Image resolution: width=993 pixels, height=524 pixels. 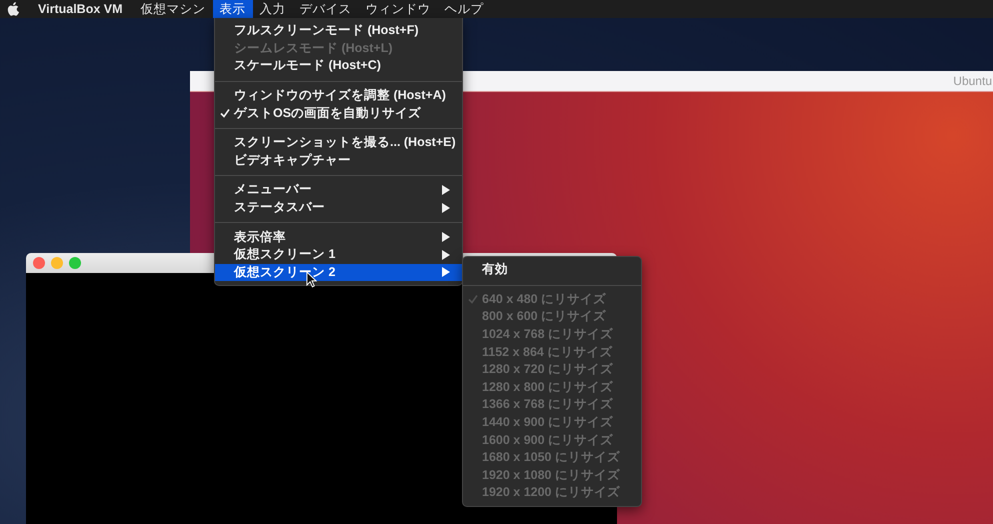 What do you see at coordinates (973, 81) in the screenshot?
I see `window-title: Ubuntu` at bounding box center [973, 81].